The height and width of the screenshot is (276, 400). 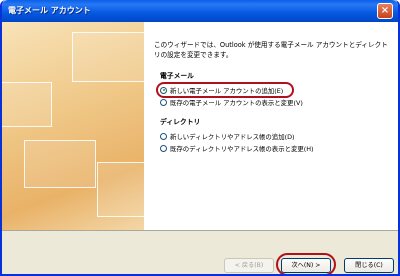 I want to click on window-title: 電子メール アカウント, so click(x=49, y=10).